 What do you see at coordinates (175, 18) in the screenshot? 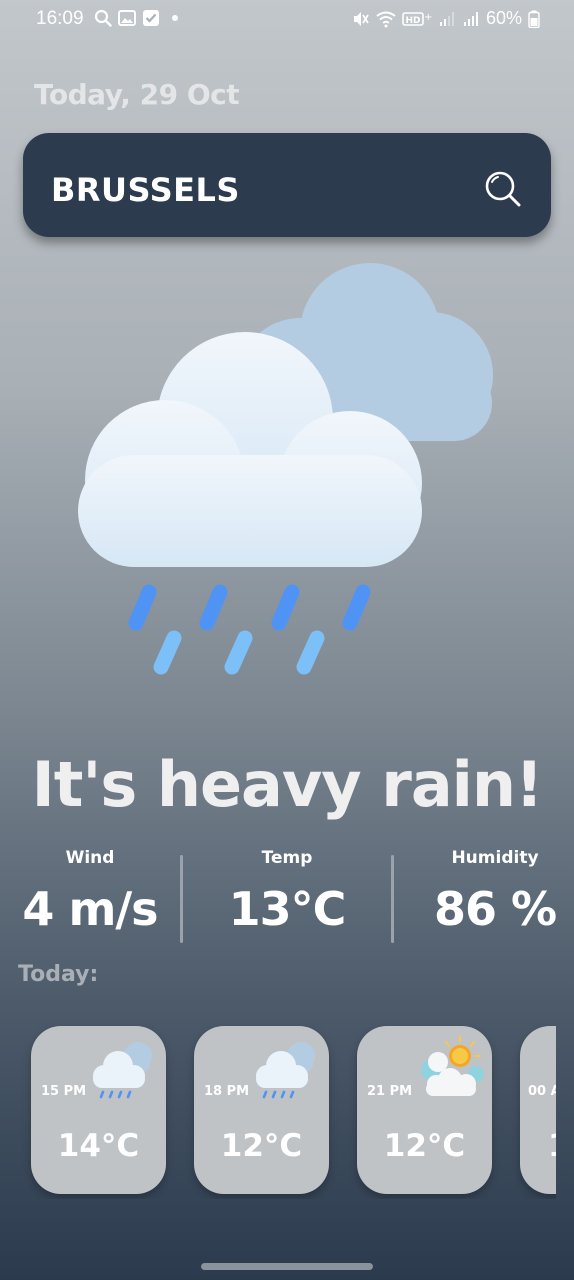
I see `dot-icon` at bounding box center [175, 18].